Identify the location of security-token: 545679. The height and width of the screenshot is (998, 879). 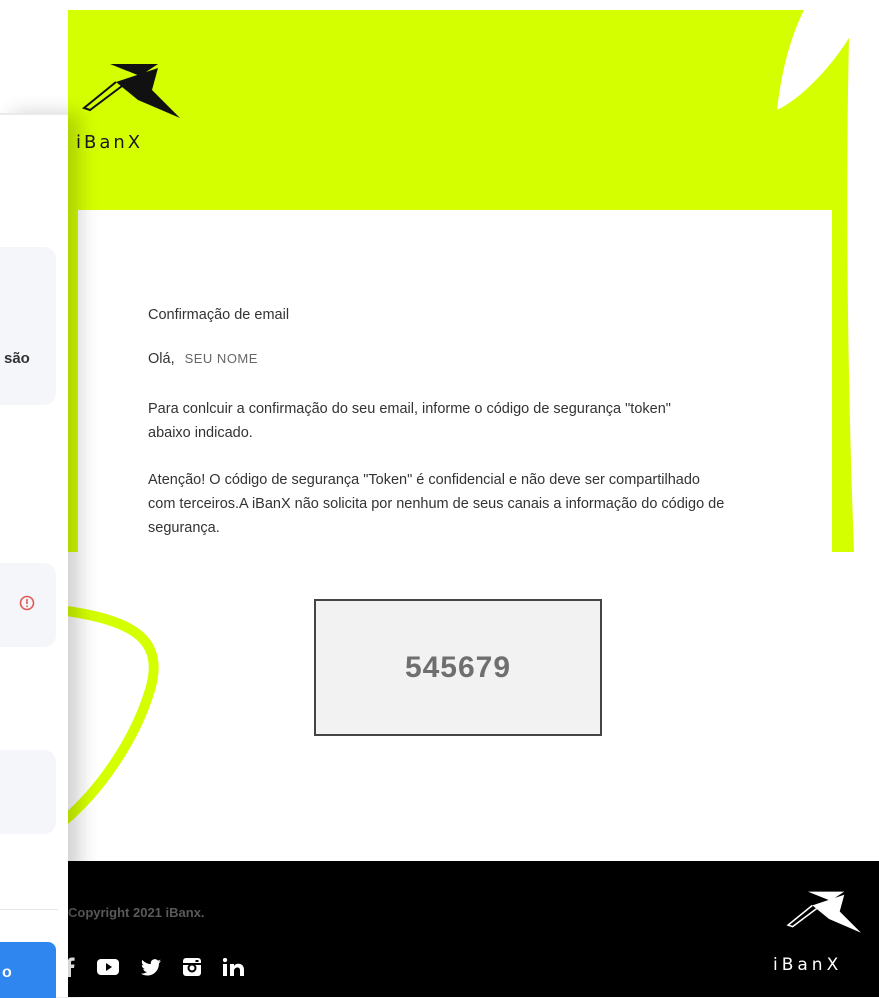
(458, 667).